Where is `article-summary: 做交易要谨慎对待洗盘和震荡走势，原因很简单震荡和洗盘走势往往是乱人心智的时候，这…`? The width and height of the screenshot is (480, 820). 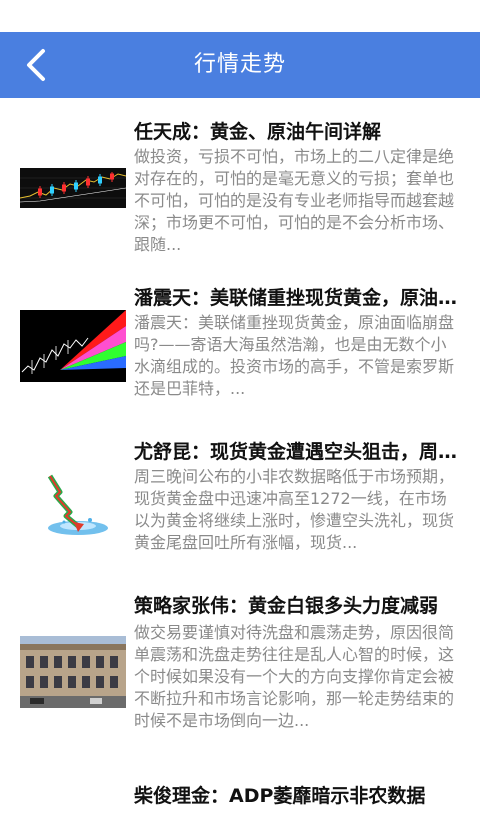
article-summary: 做交易要谨慎对待洗盘和震荡走势，原因很简单震荡和洗盘走势往往是乱人心智的时候，这… is located at coordinates (294, 676).